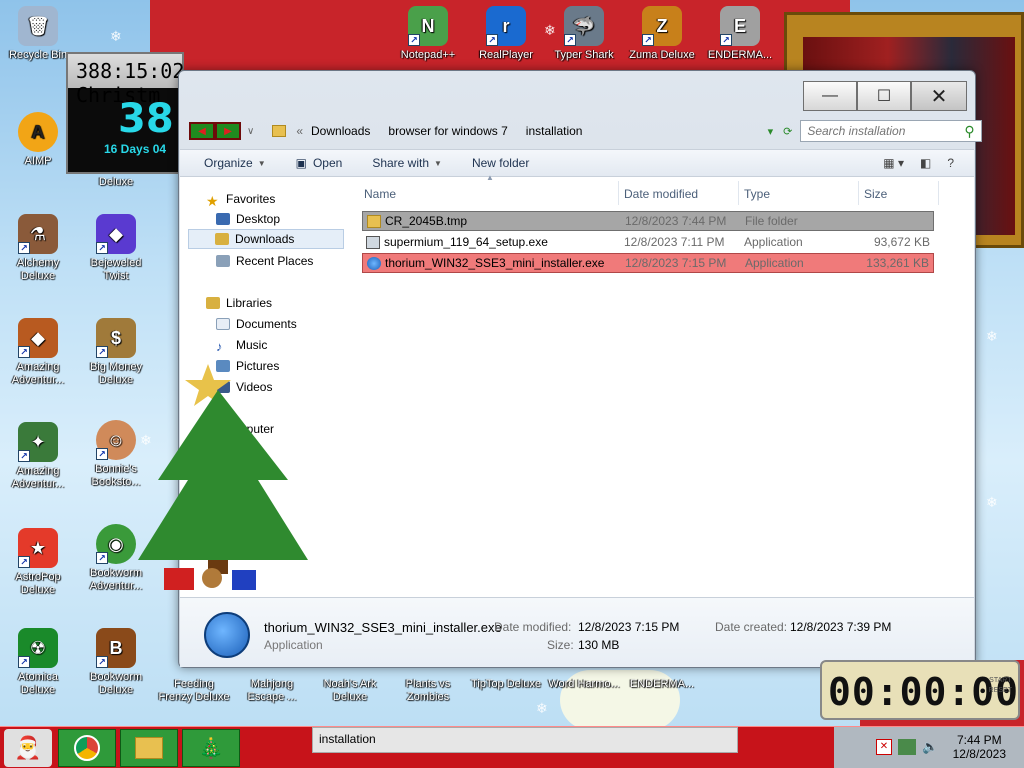  Describe the element at coordinates (939, 96) in the screenshot. I see `close-button: ✕` at that location.